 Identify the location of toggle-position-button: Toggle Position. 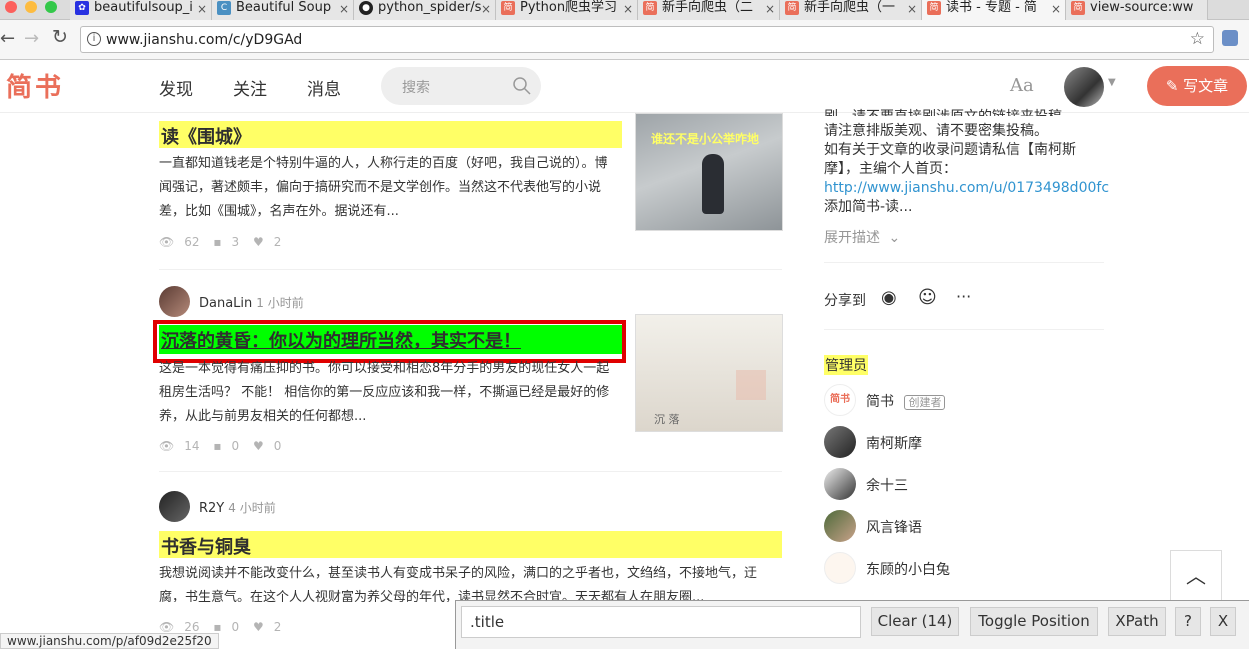
(1034, 621).